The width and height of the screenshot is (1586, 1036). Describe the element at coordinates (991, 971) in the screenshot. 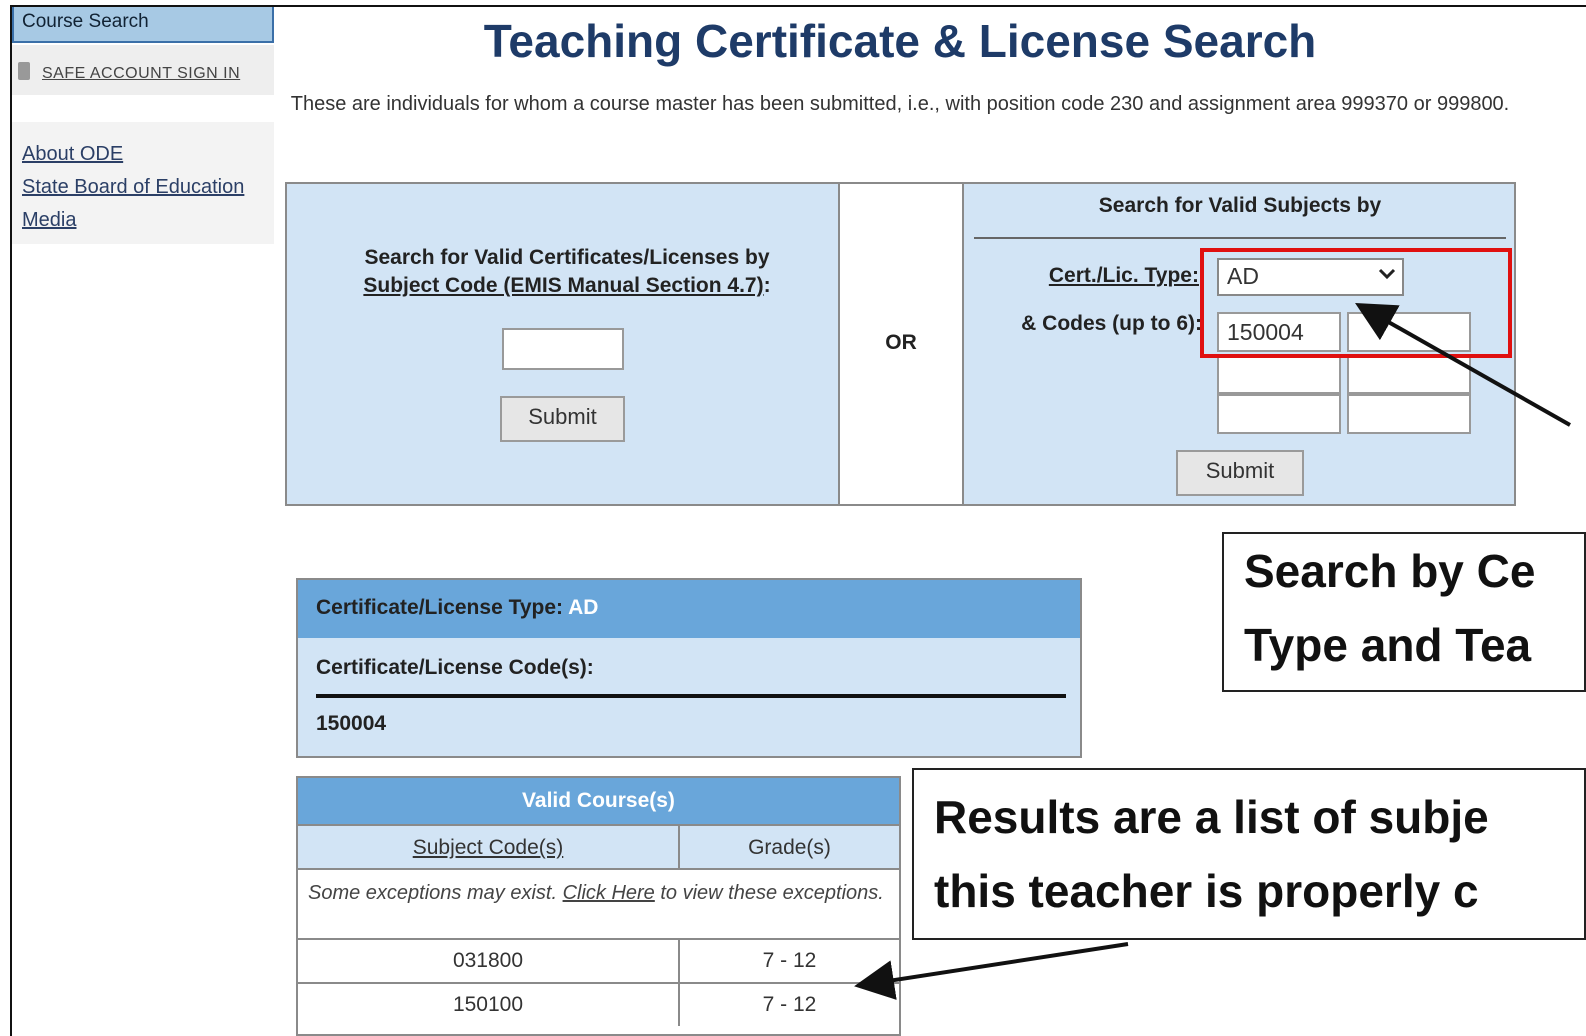

I see `arrow-to-results-row` at that location.